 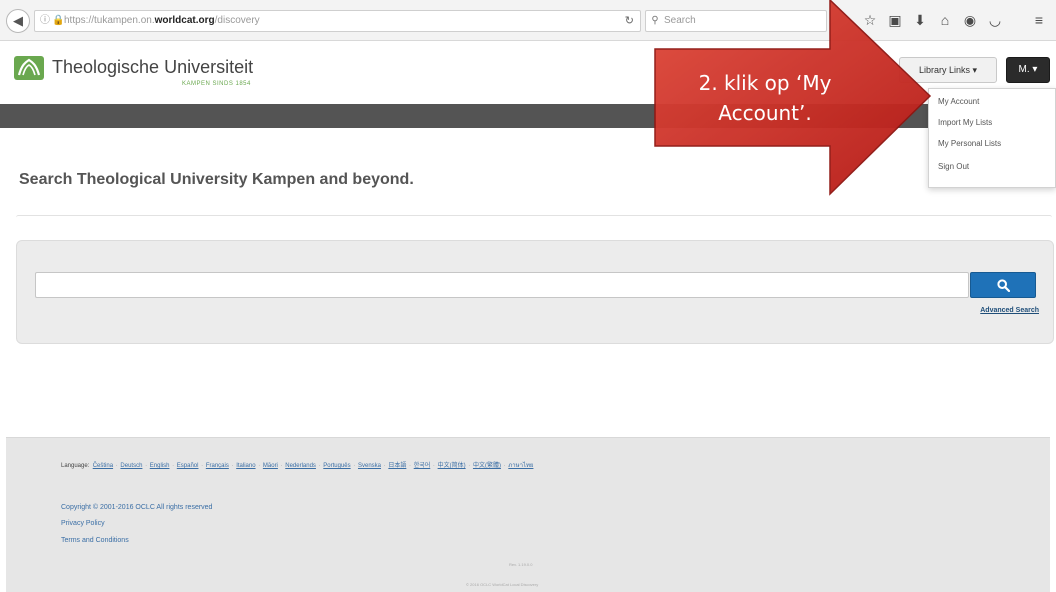 I want to click on language-link: Svenska, so click(x=369, y=466).